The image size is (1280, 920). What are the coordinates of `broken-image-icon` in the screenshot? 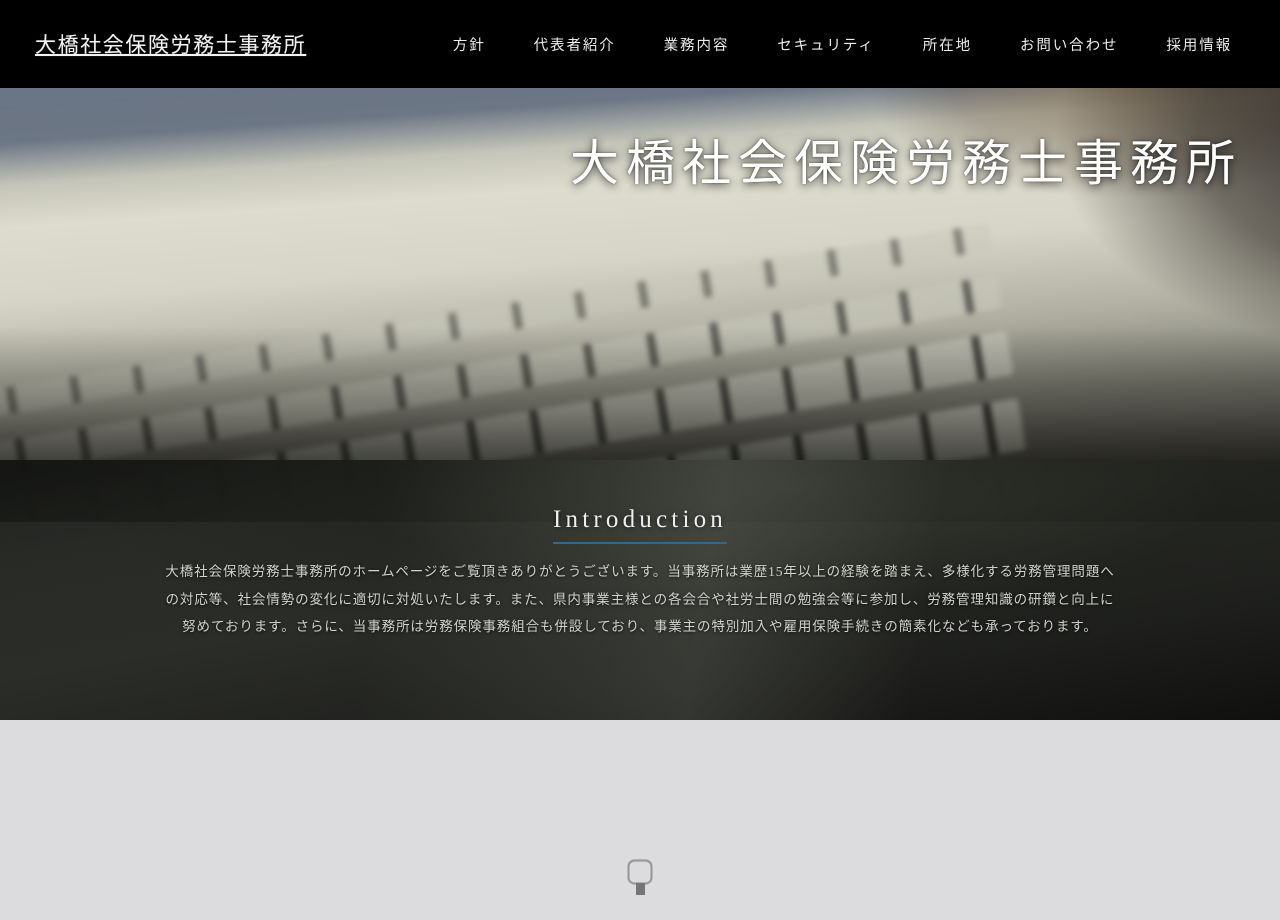 It's located at (640, 878).